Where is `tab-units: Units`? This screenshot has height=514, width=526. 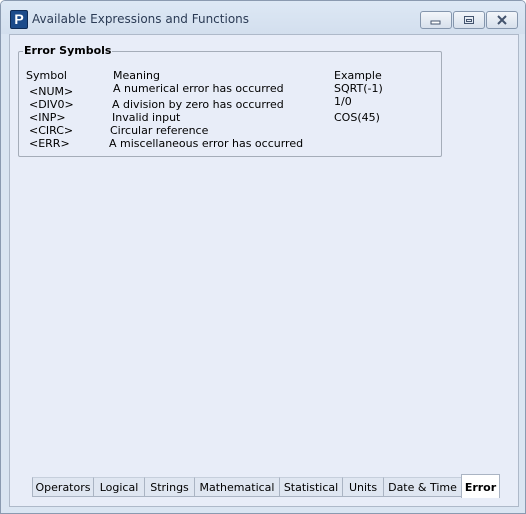
tab-units: Units is located at coordinates (363, 487).